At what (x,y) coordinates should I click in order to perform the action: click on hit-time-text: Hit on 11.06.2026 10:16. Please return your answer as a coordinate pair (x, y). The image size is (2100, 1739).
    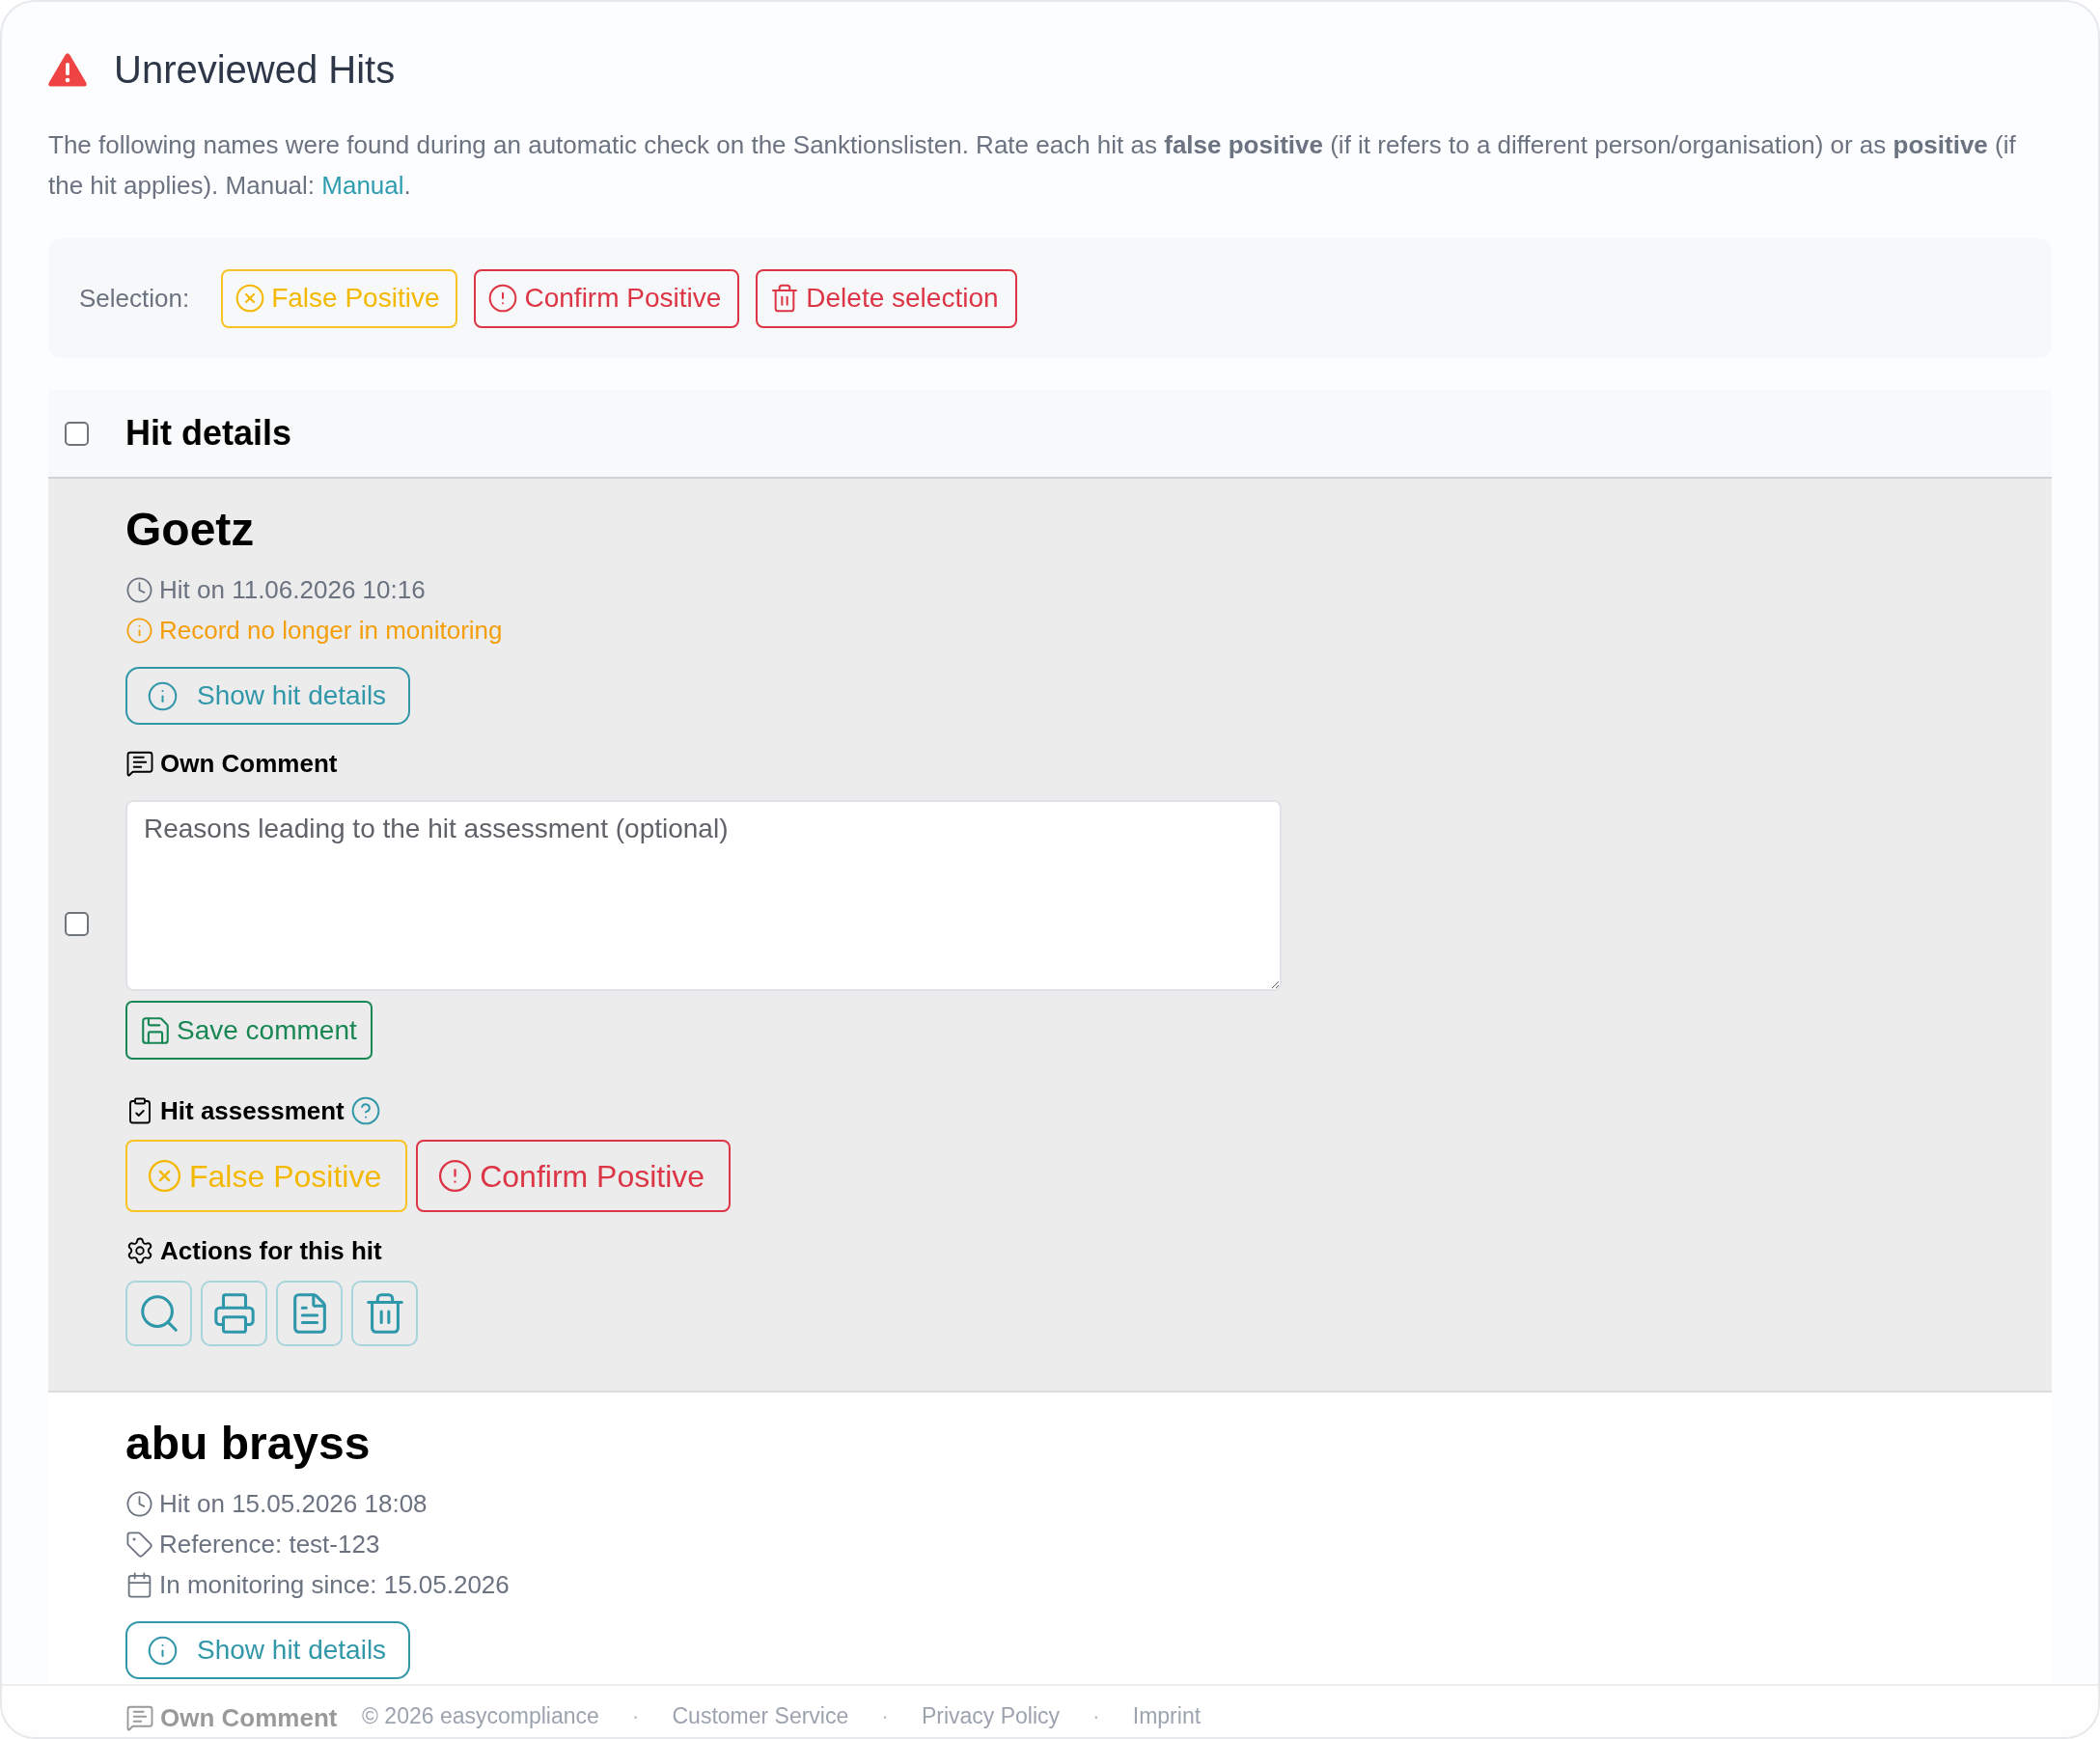
    Looking at the image, I should click on (292, 589).